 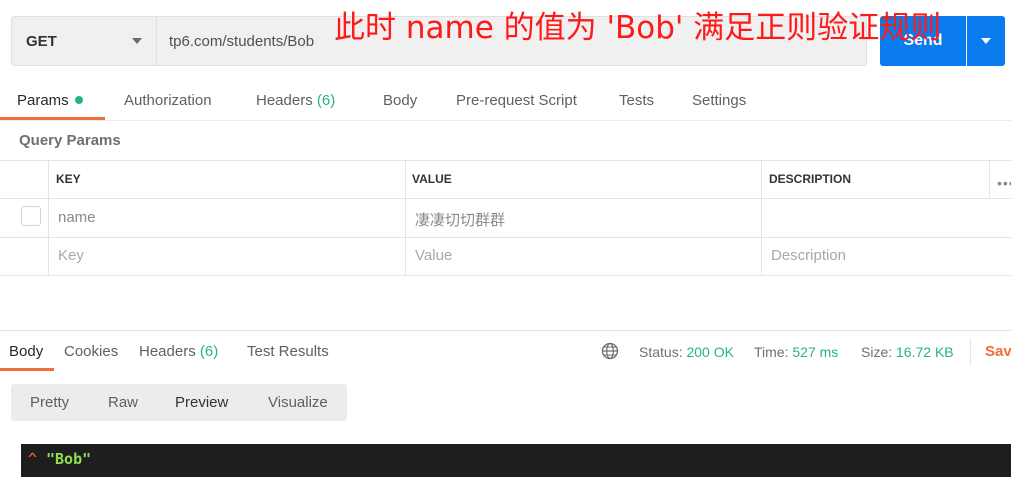 I want to click on new-key-input: Key, so click(x=71, y=255).